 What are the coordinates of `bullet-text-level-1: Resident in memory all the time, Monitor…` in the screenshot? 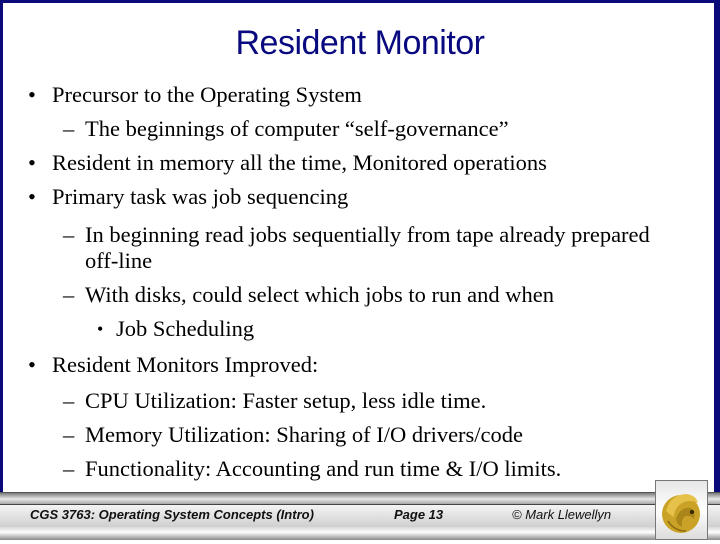 It's located at (299, 162).